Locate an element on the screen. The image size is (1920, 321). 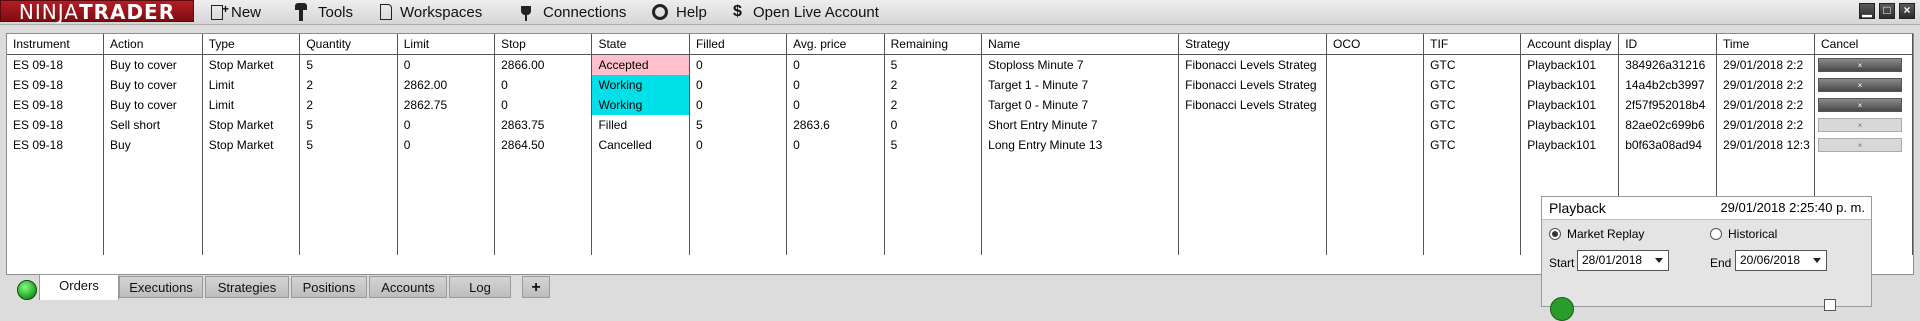
tab-positions: Positions is located at coordinates (329, 287).